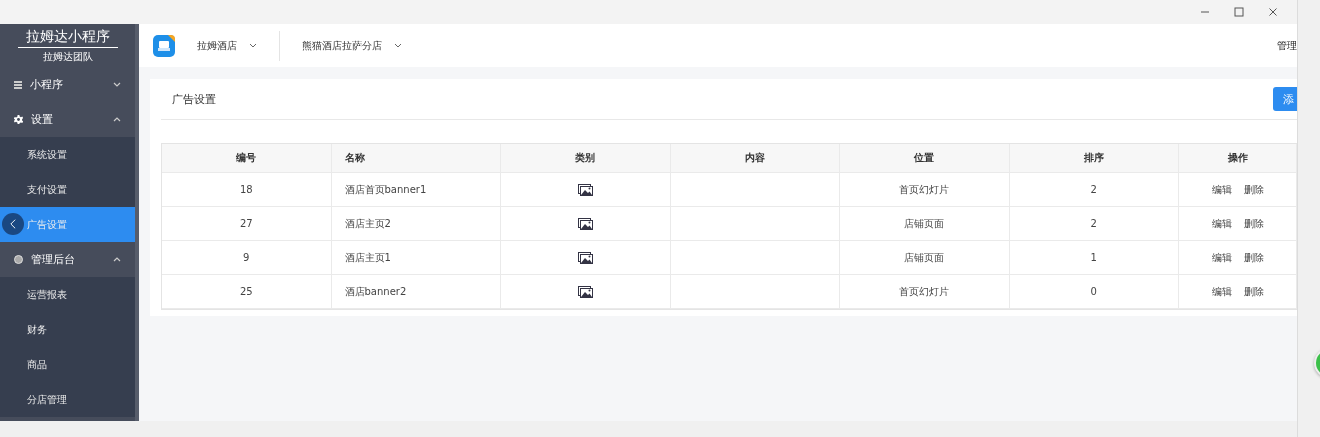 Image resolution: width=1320 pixels, height=437 pixels. What do you see at coordinates (247, 292) in the screenshot?
I see `table-cell: 25` at bounding box center [247, 292].